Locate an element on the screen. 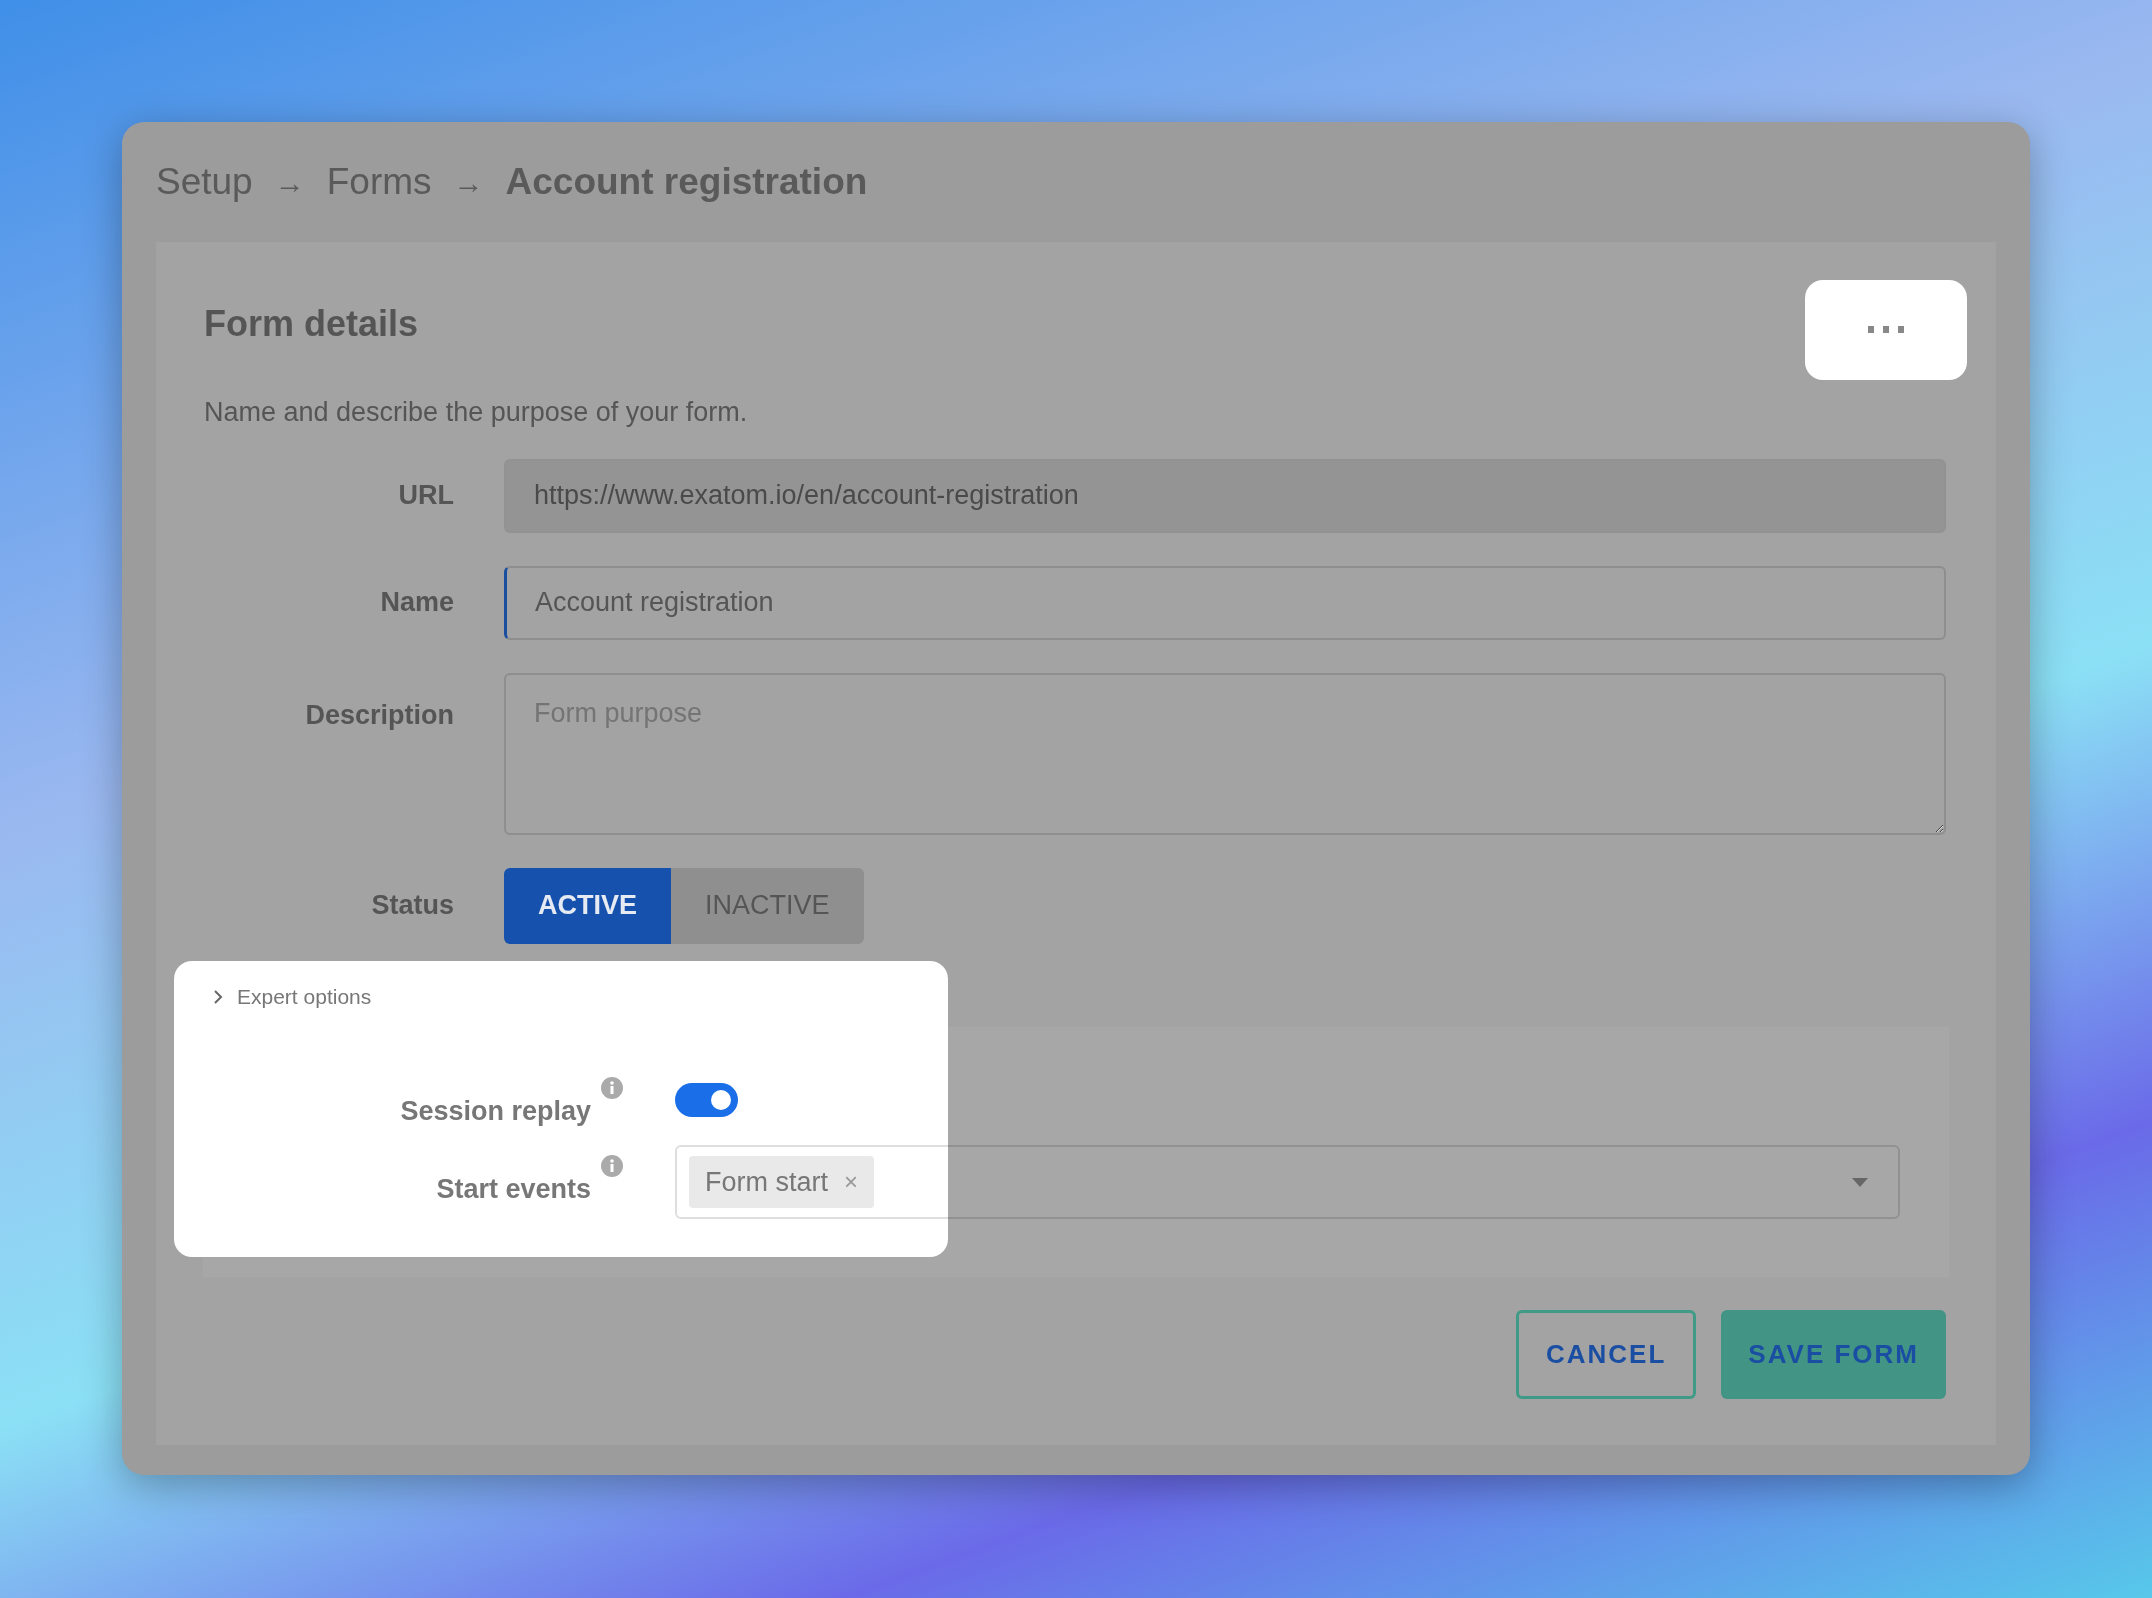  breadcrumb-link: Setup is located at coordinates (204, 182).